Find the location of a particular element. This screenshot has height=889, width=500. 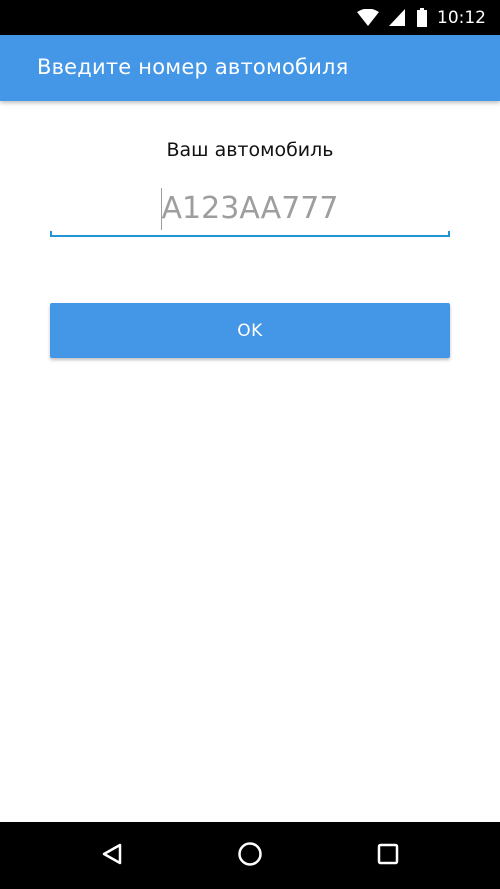

navigation-bar is located at coordinates (250, 855).